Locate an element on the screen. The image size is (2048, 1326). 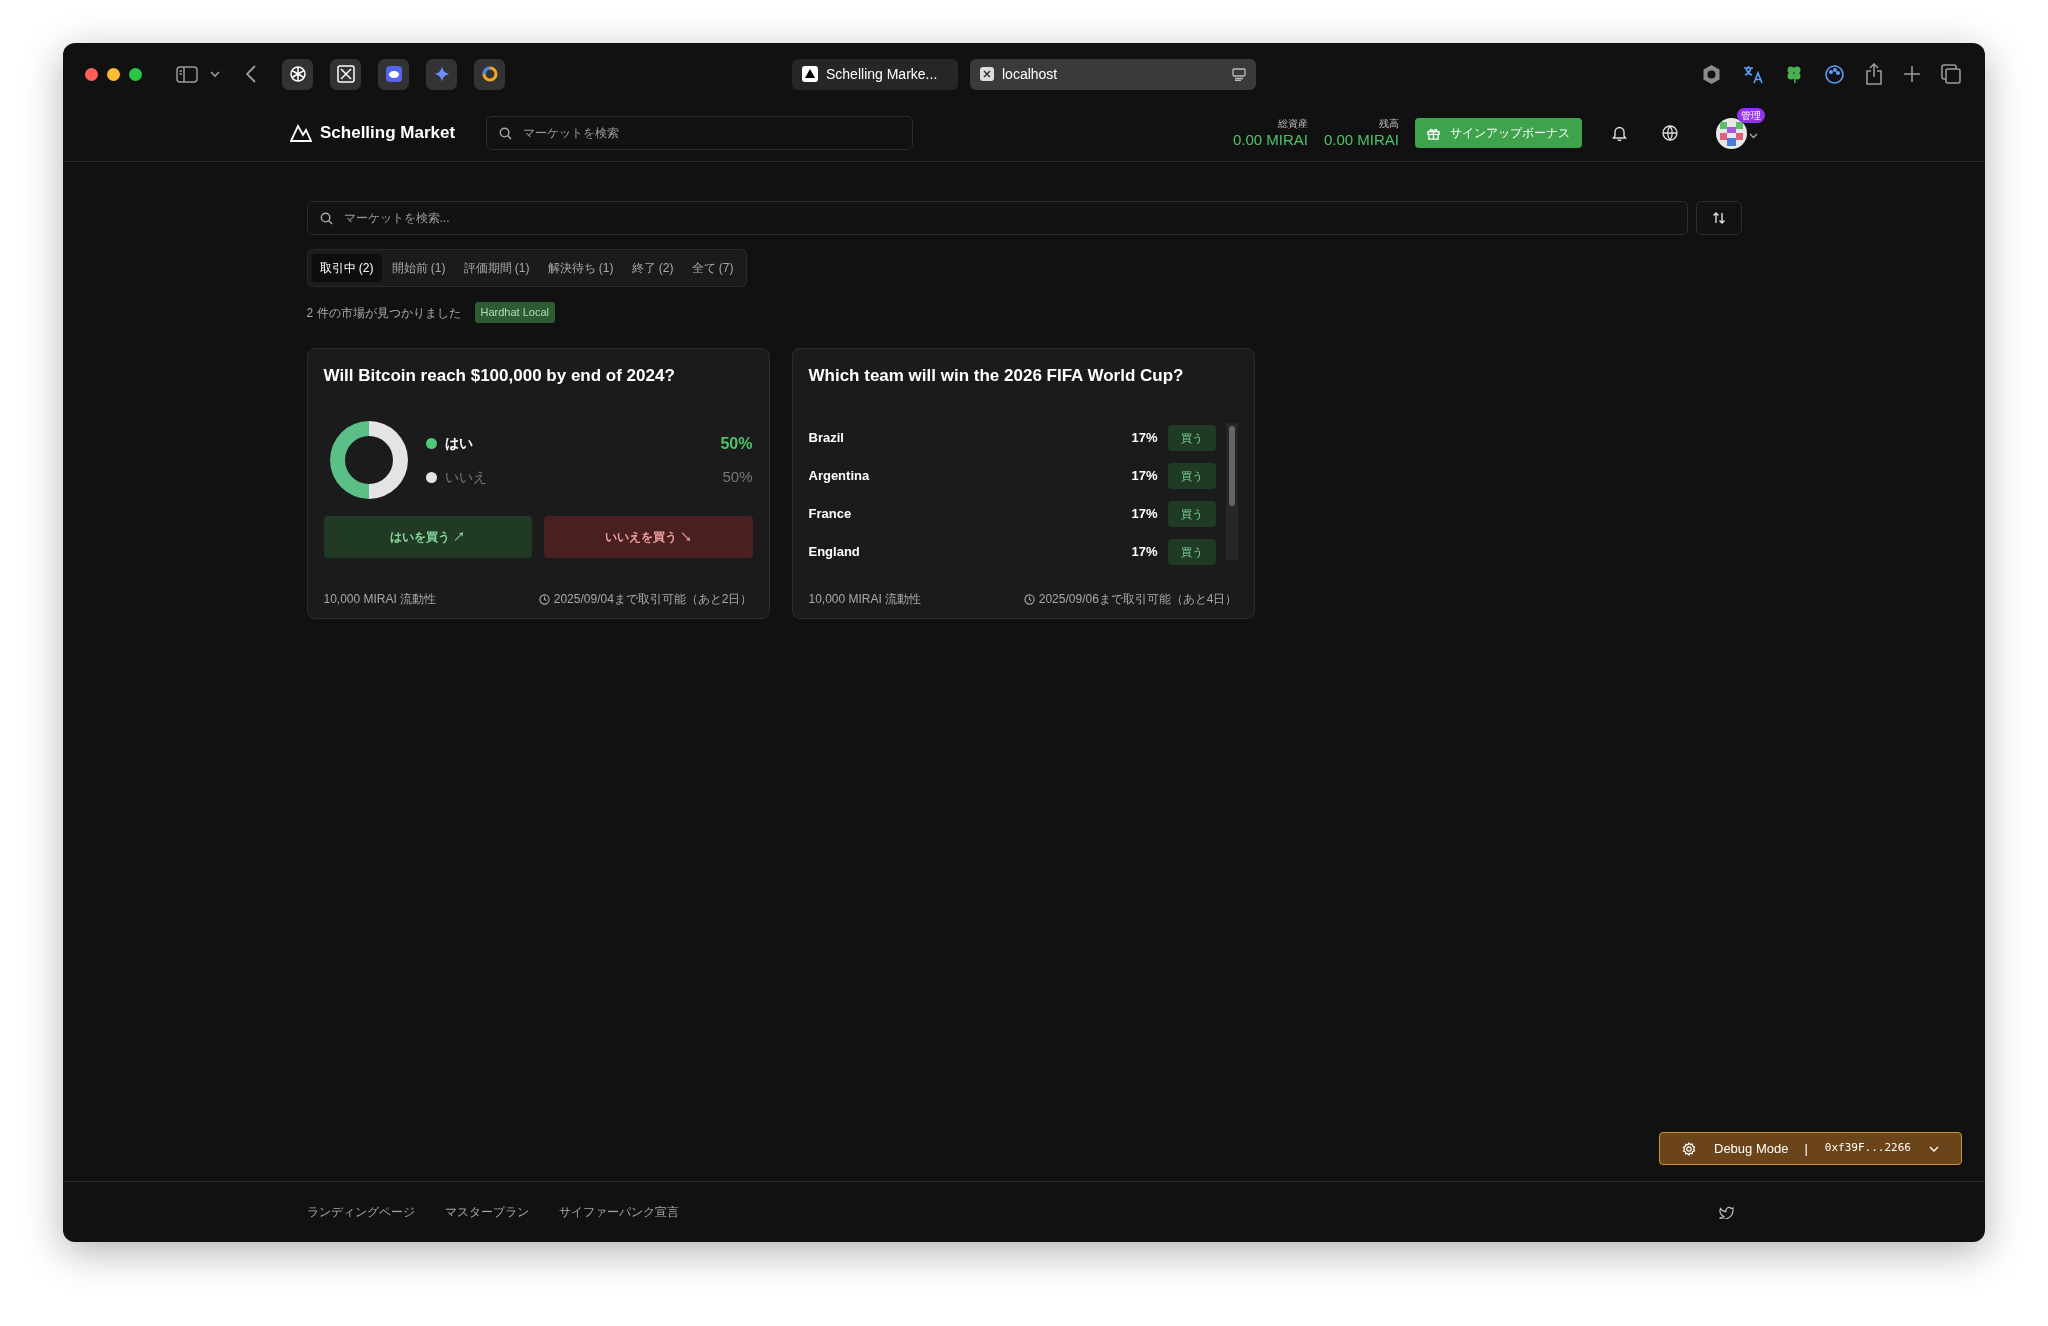
sort-arrows-icon is located at coordinates (1718, 218).